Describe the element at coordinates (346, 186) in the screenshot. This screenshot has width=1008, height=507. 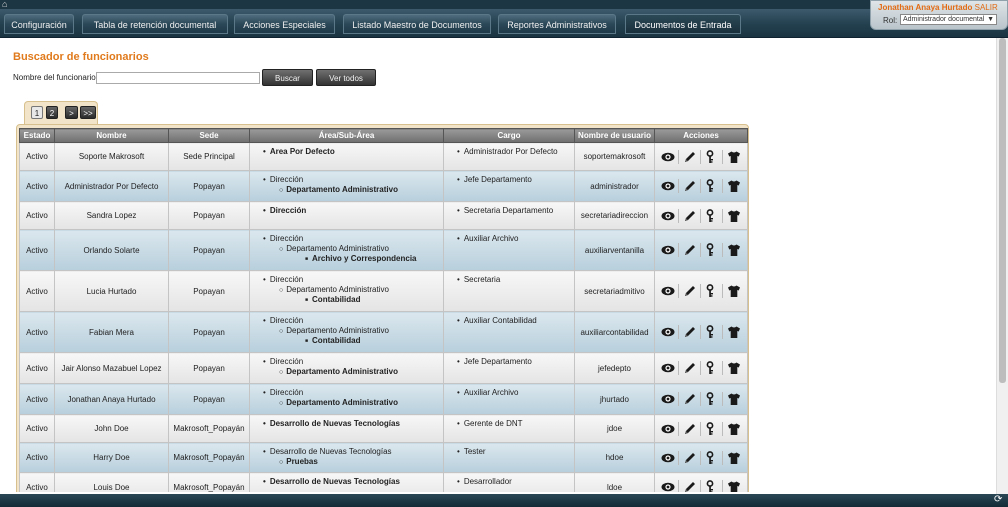
I see `cell-area: DirecciónDepartamento Administrativo` at that location.